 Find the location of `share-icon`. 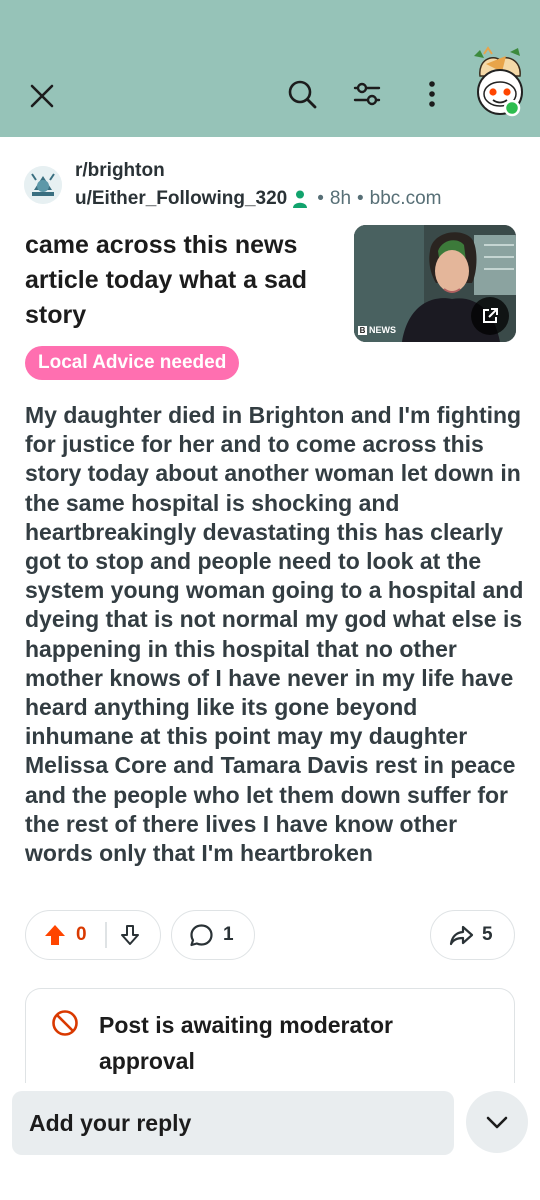

share-icon is located at coordinates (461, 935).